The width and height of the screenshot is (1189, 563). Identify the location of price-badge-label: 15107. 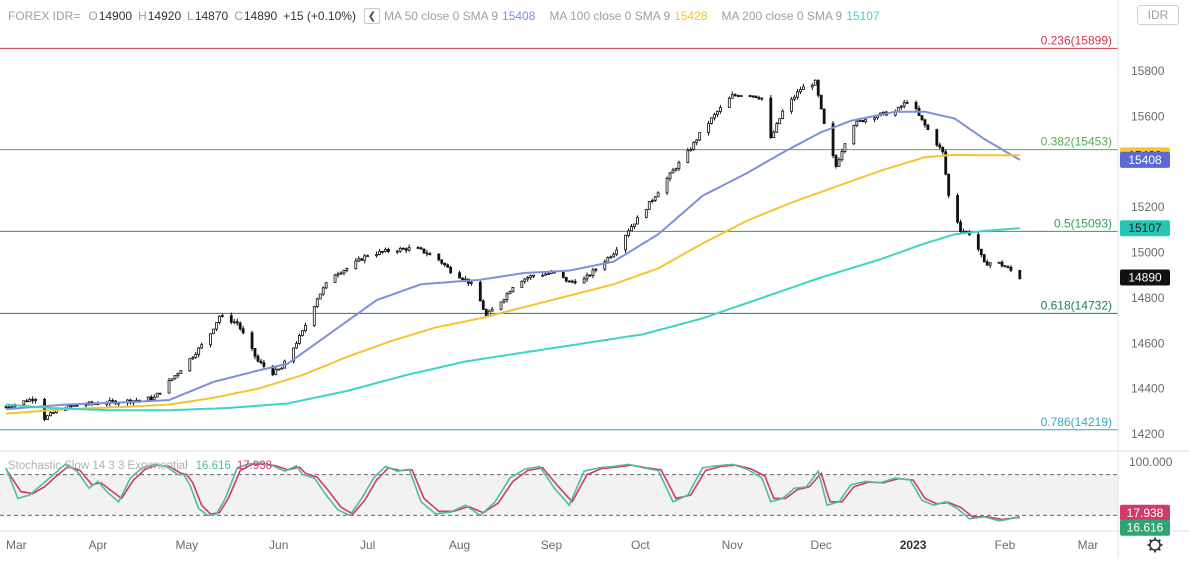
(1145, 228).